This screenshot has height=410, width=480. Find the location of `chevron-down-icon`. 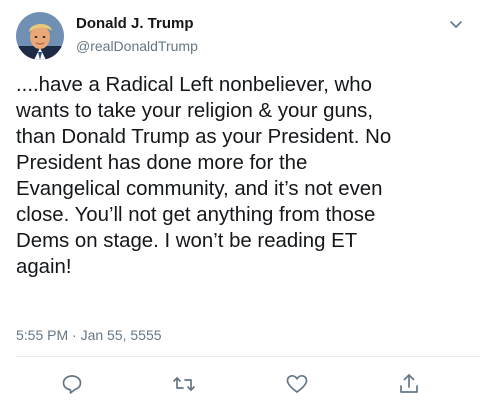

chevron-down-icon is located at coordinates (456, 24).